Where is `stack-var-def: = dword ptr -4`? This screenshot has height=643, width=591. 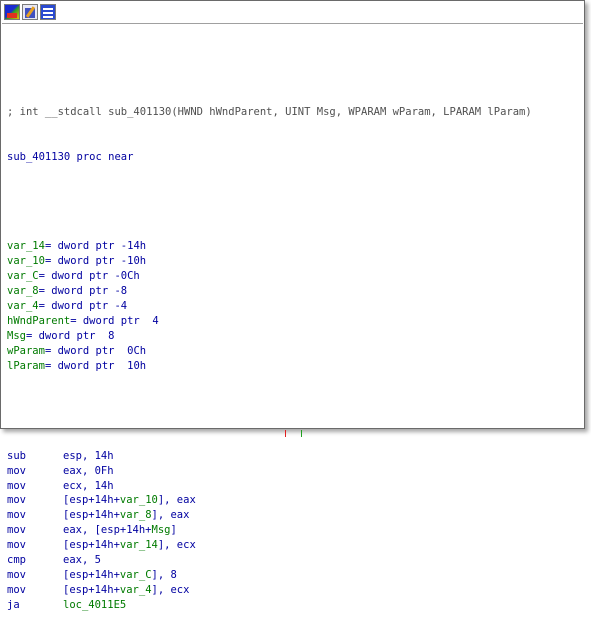
stack-var-def: = dword ptr -4 is located at coordinates (83, 306).